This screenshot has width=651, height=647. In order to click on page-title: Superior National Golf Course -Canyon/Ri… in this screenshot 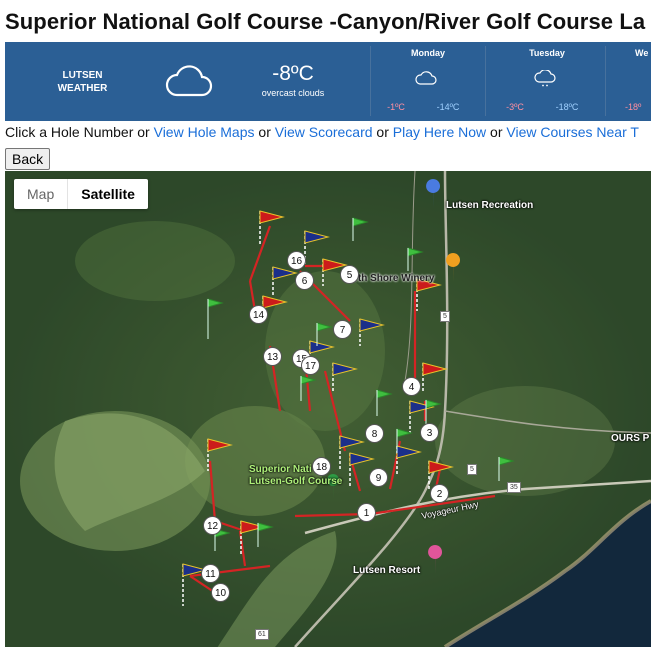, I will do `click(325, 21)`.